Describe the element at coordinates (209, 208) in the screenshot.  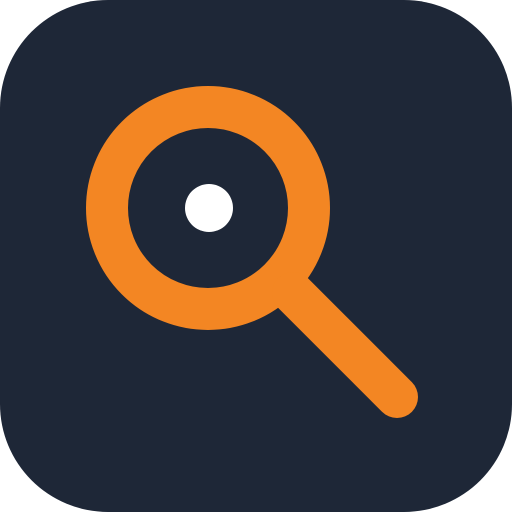
I see `magnifier-center-dot` at that location.